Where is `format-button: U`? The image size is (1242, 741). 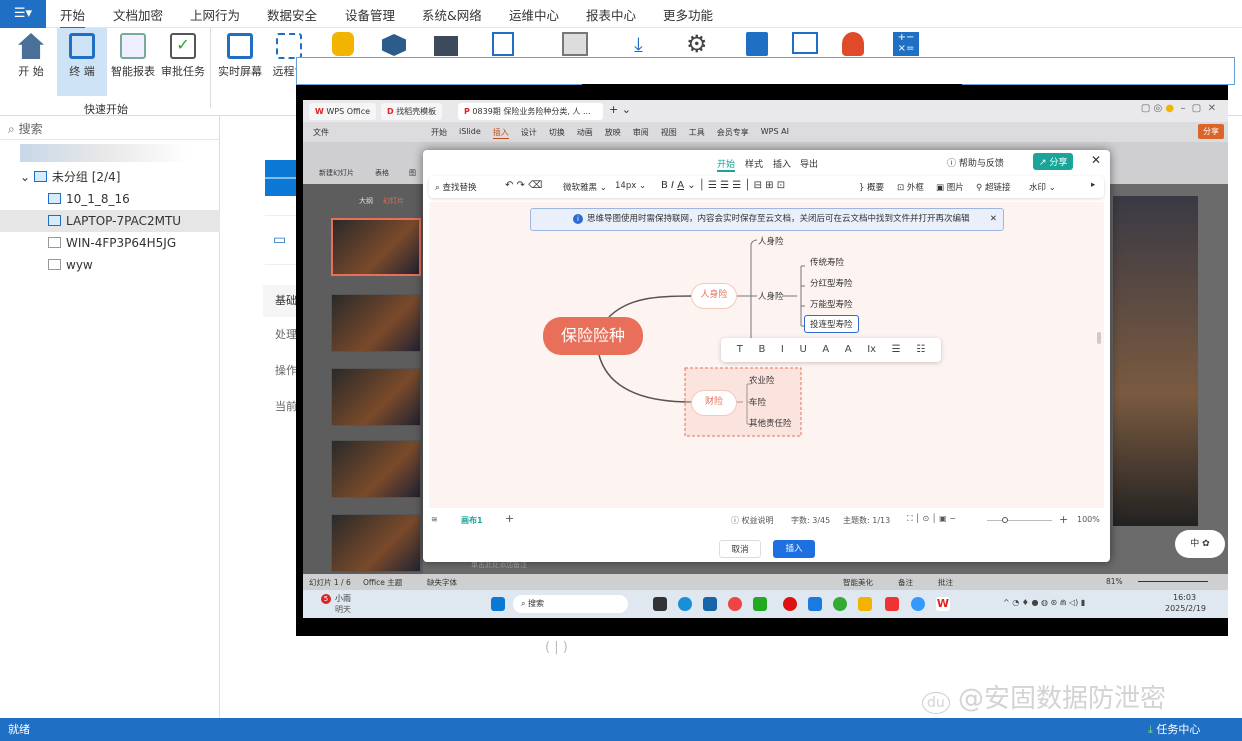
format-button: U is located at coordinates (802, 350).